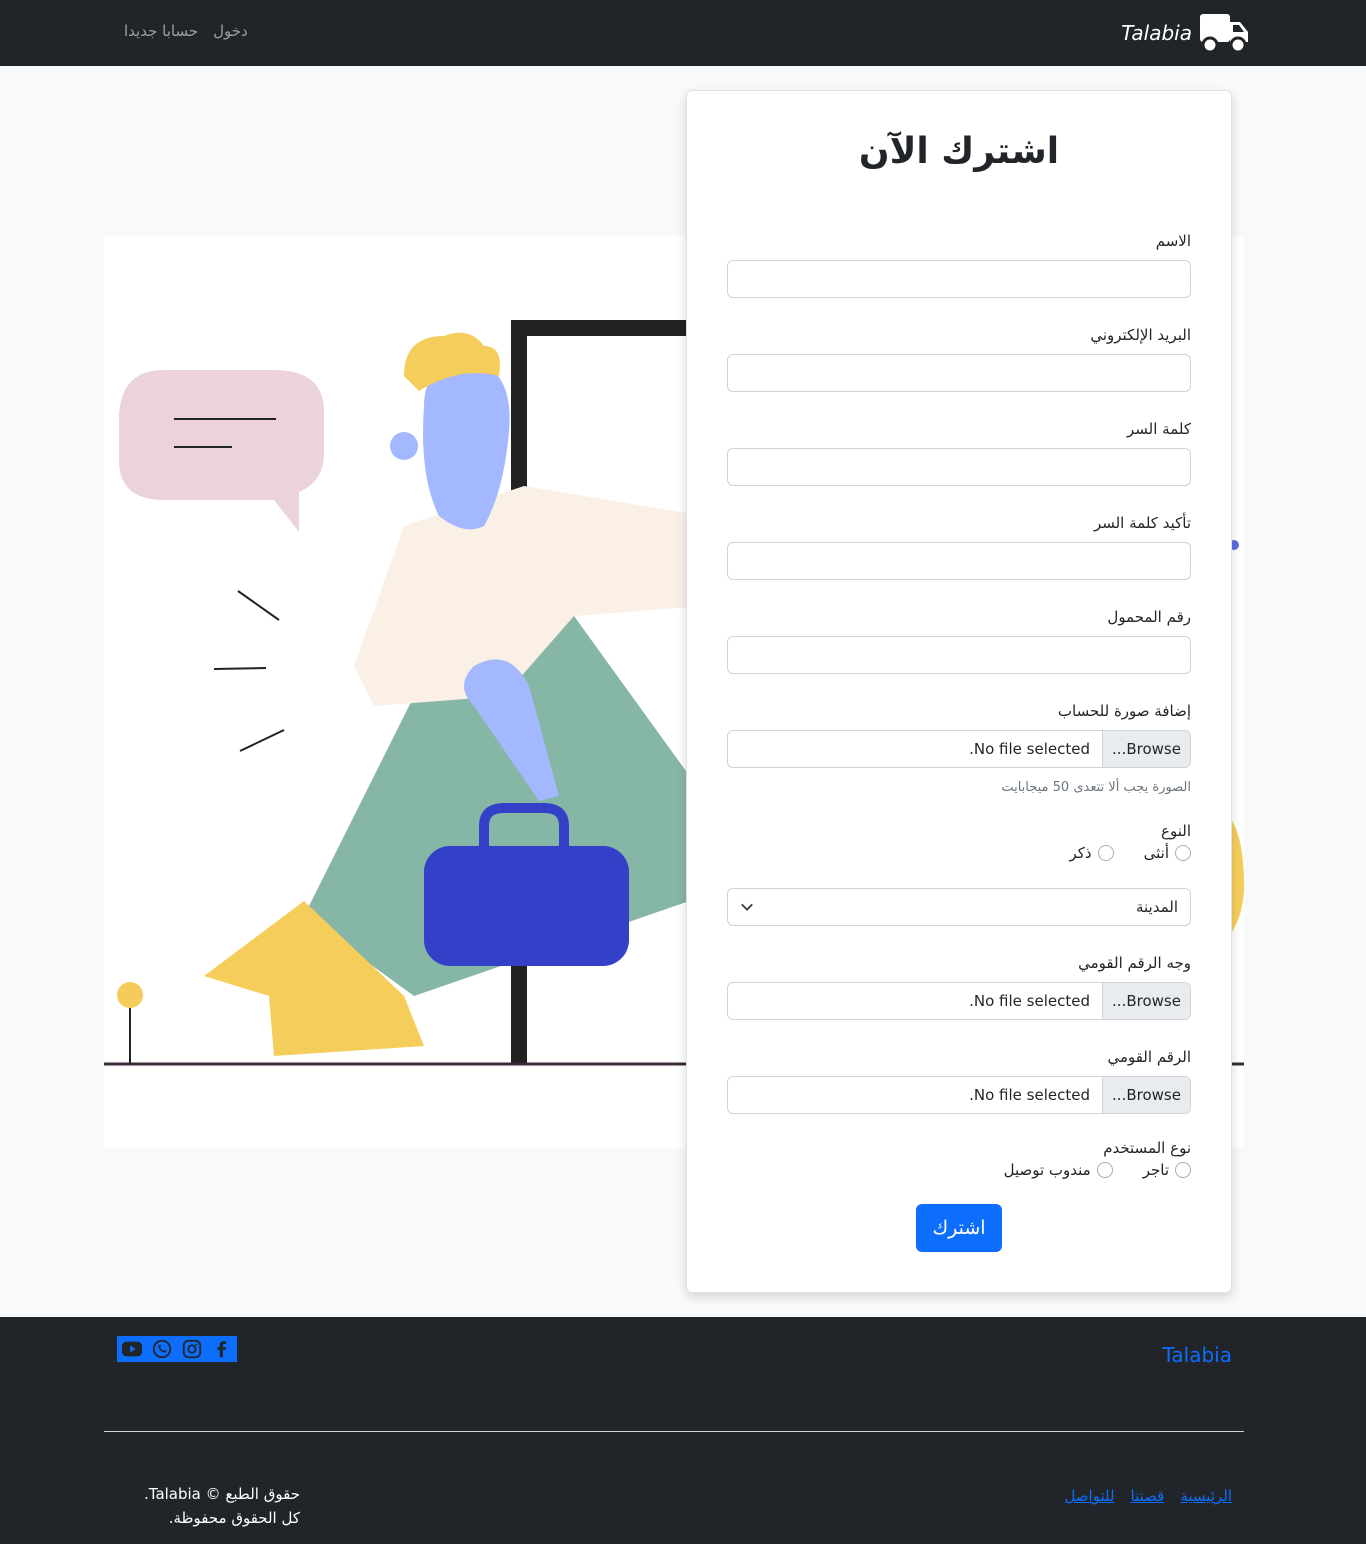 The height and width of the screenshot is (1544, 1366). I want to click on footer-brand-link: Talabia, so click(1197, 1355).